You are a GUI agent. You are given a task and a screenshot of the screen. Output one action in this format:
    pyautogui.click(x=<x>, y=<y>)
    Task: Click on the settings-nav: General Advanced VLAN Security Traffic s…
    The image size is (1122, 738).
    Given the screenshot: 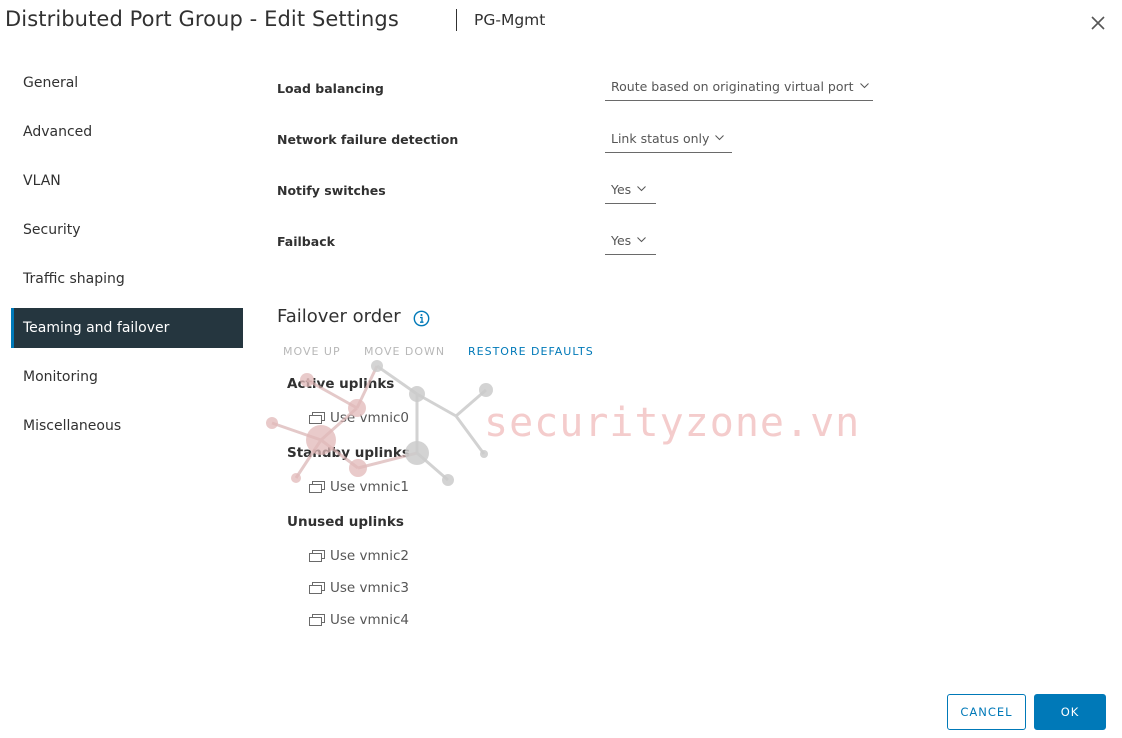 What is the action you would take?
    pyautogui.click(x=127, y=259)
    